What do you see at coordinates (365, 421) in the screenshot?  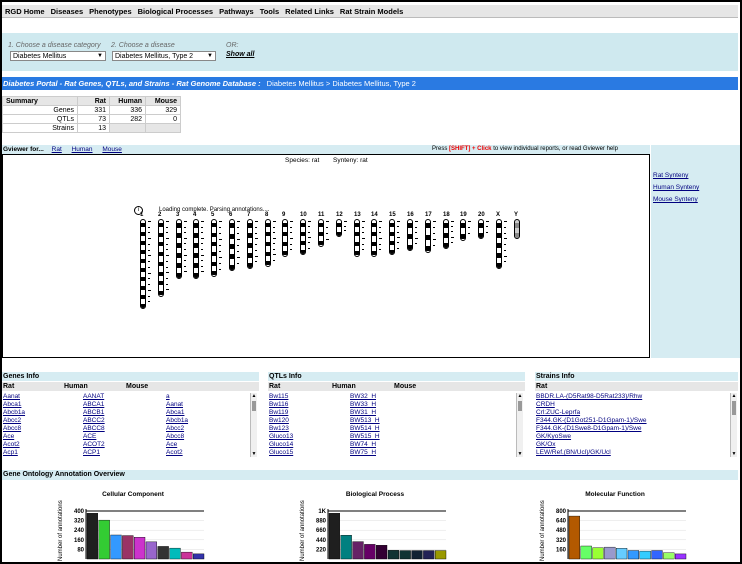 I see `human-link: BW513_H` at bounding box center [365, 421].